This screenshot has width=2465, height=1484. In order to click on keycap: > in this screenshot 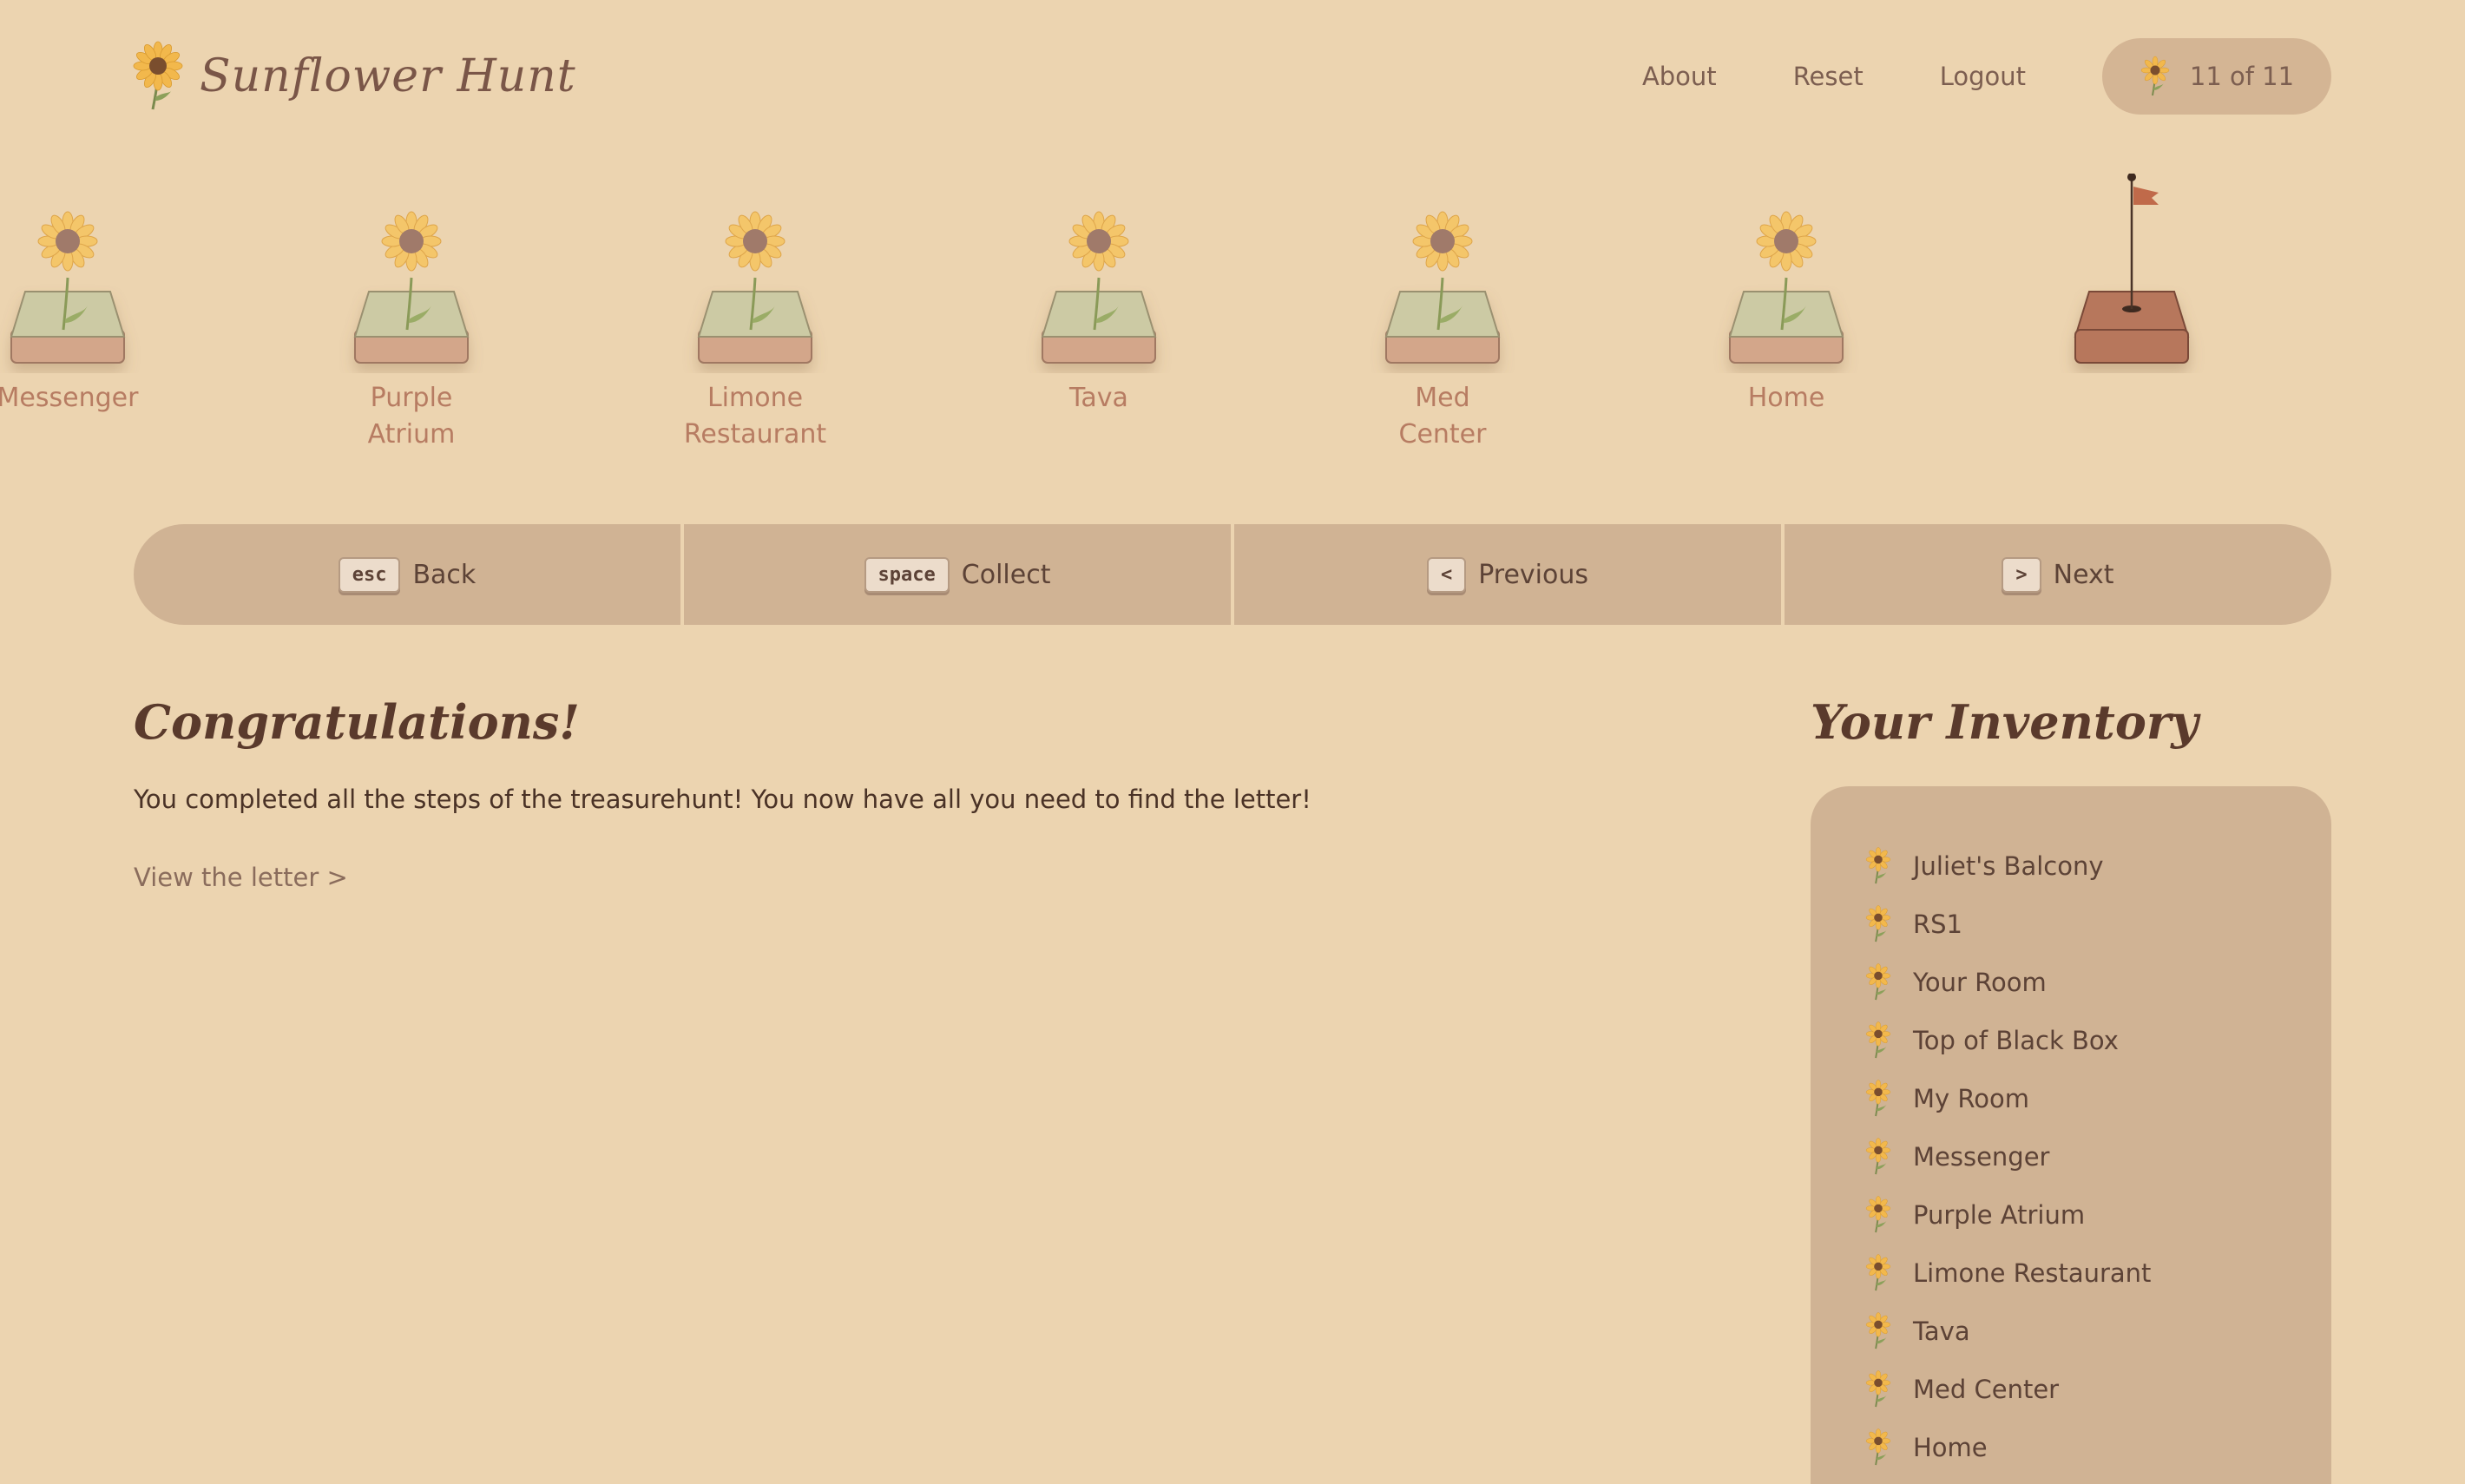, I will do `click(2022, 574)`.